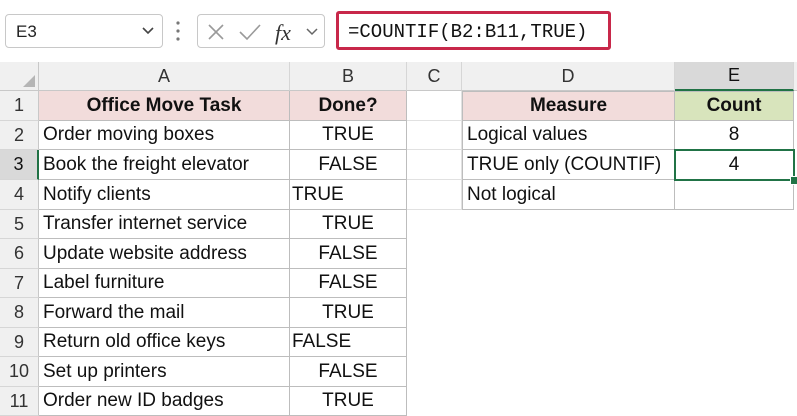 This screenshot has width=797, height=416. What do you see at coordinates (468, 32) in the screenshot?
I see `formula-text: =COUNTIF(B2:B11,TRUE)` at bounding box center [468, 32].